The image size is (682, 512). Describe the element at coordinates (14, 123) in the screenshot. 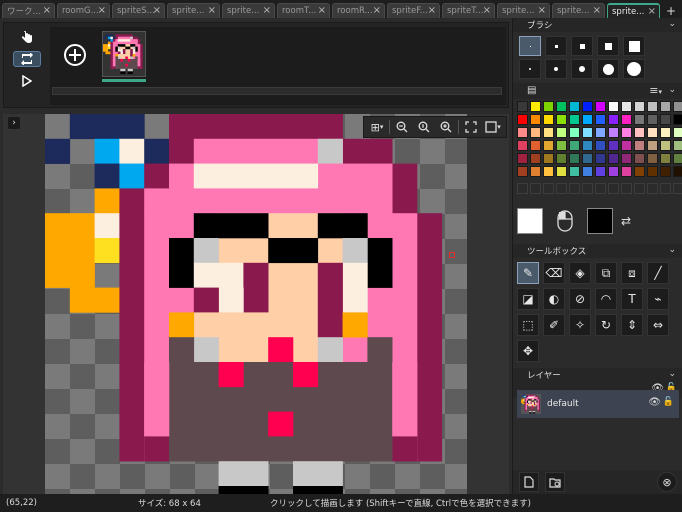

I see `chevron-right-icon: ›` at that location.